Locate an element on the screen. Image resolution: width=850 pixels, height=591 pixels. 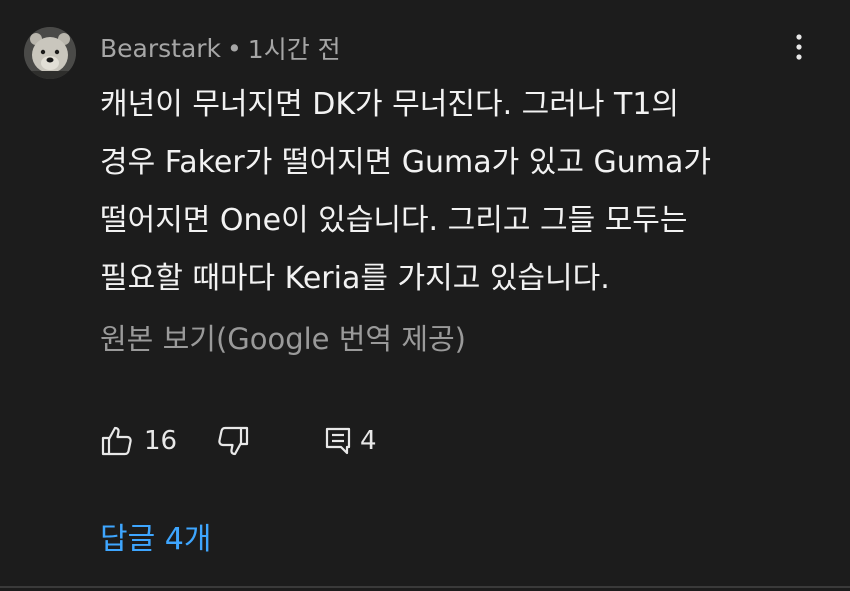
more-options-button is located at coordinates (799, 47).